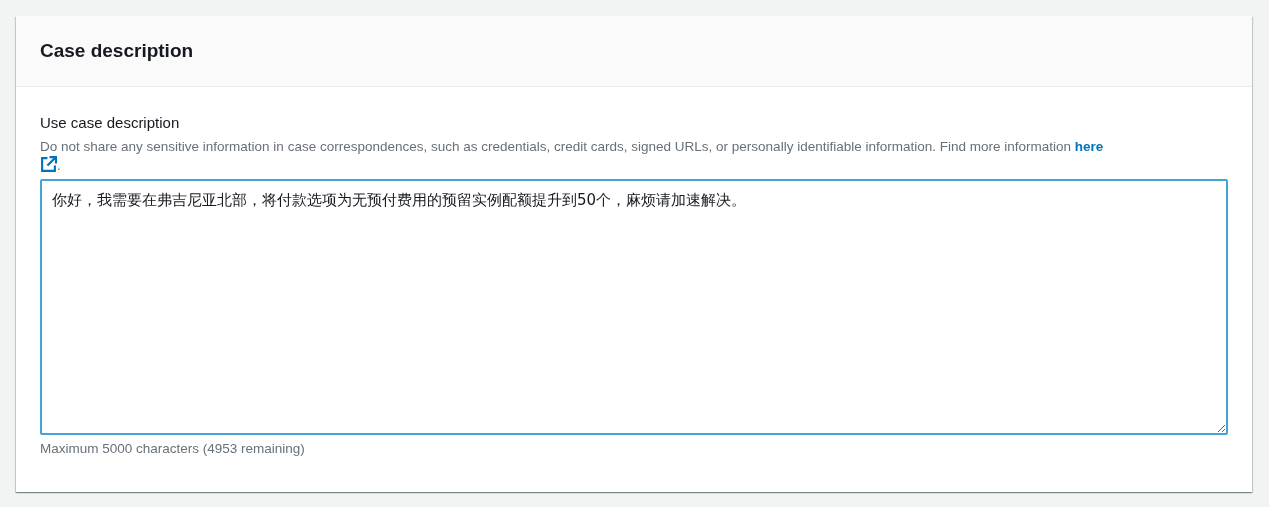 This screenshot has width=1269, height=507. I want to click on hint-end: ., so click(59, 165).